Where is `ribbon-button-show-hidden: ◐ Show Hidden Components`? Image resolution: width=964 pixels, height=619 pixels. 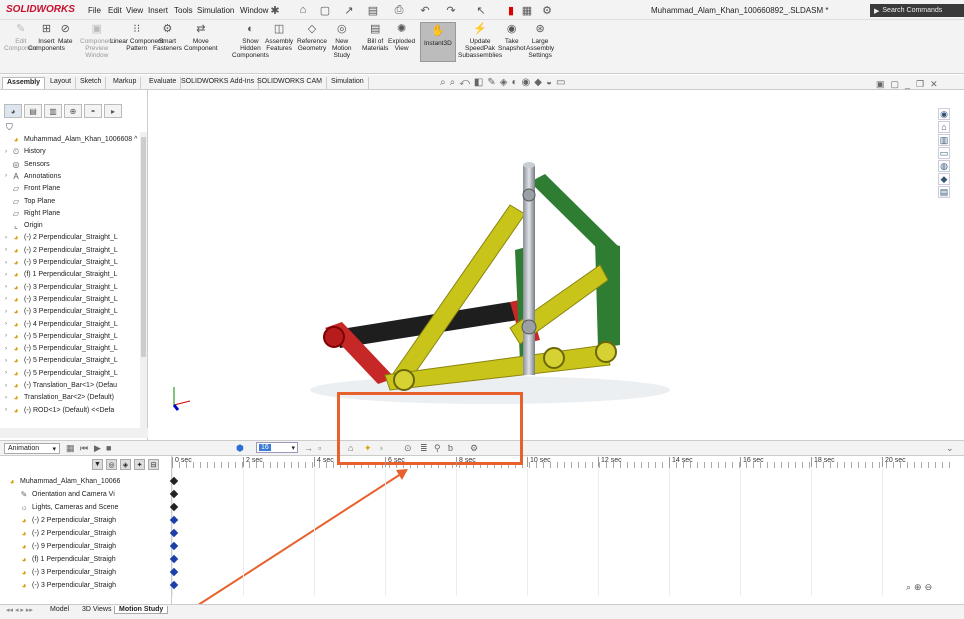
ribbon-button-show-hidden: ◐ Show Hidden Components is located at coordinates (250, 40).